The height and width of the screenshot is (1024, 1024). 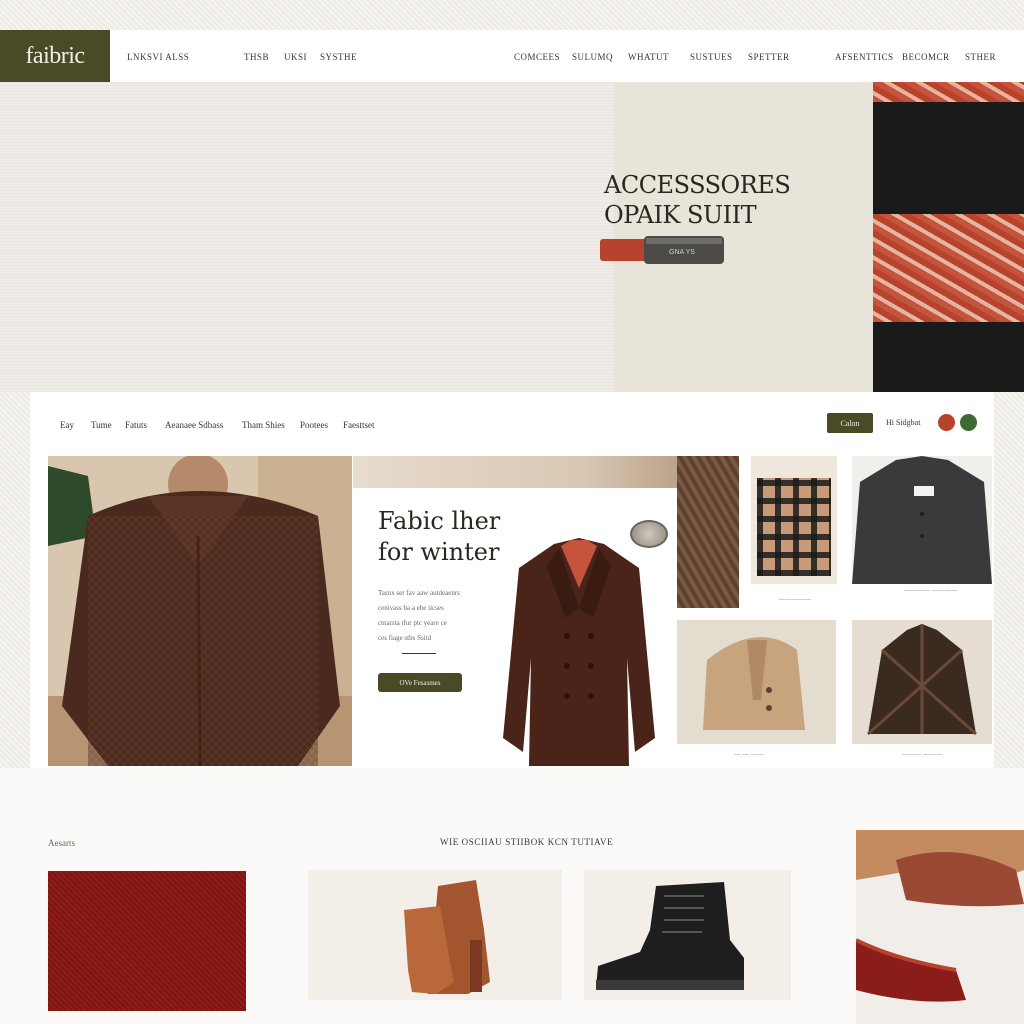 I want to click on hero-stripe-fabric, so click(x=948, y=237).